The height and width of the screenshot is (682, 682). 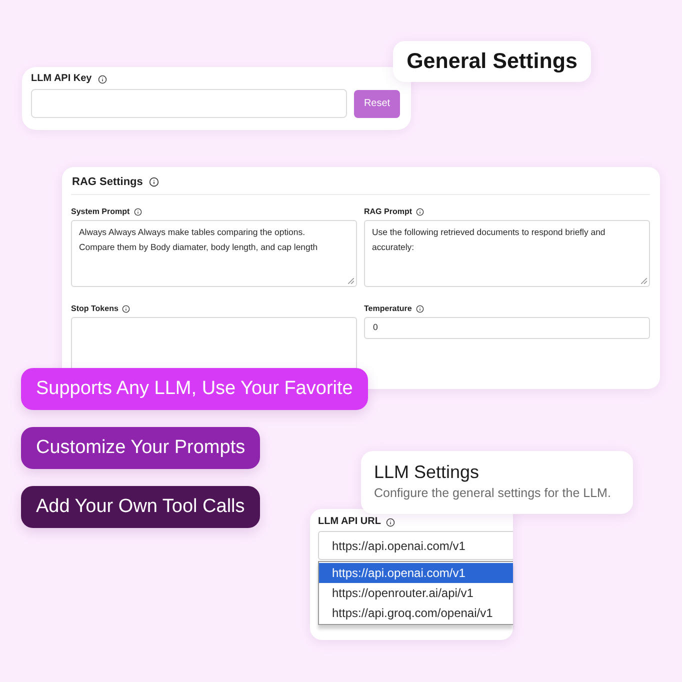 What do you see at coordinates (94, 309) in the screenshot?
I see `field-label: Stop Tokens` at bounding box center [94, 309].